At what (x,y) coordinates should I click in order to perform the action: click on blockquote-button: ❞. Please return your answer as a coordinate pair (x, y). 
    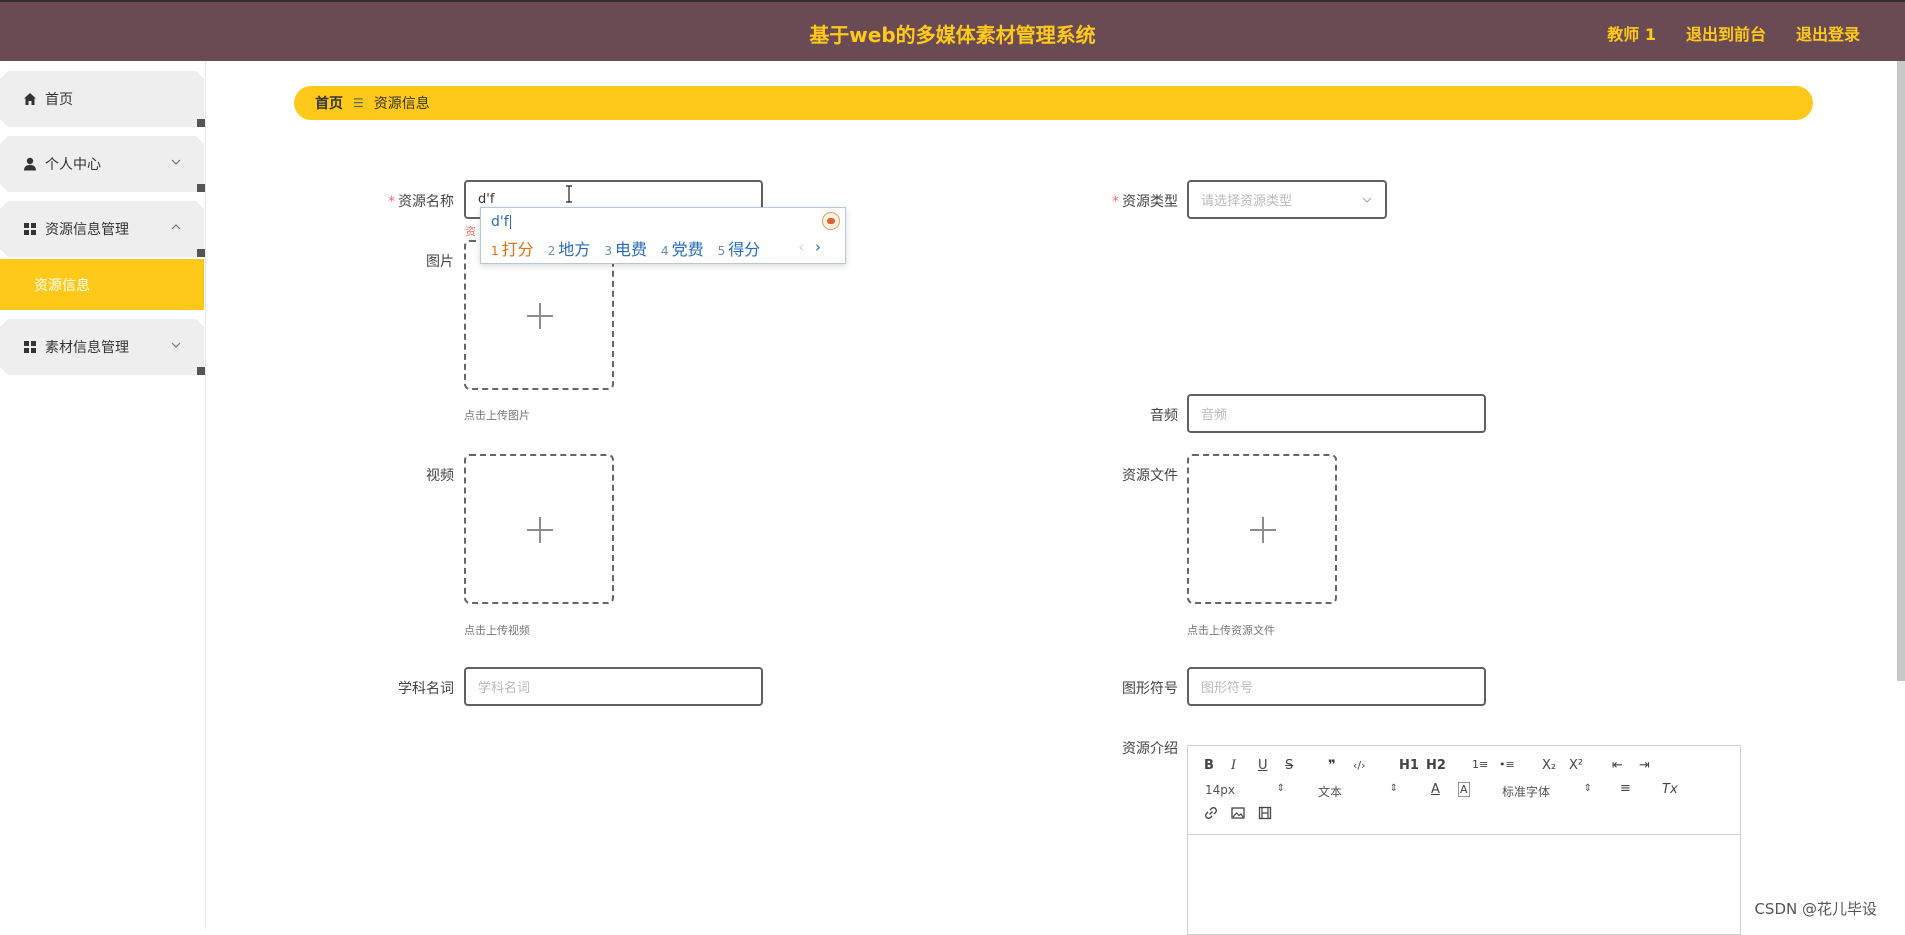
    Looking at the image, I should click on (1332, 765).